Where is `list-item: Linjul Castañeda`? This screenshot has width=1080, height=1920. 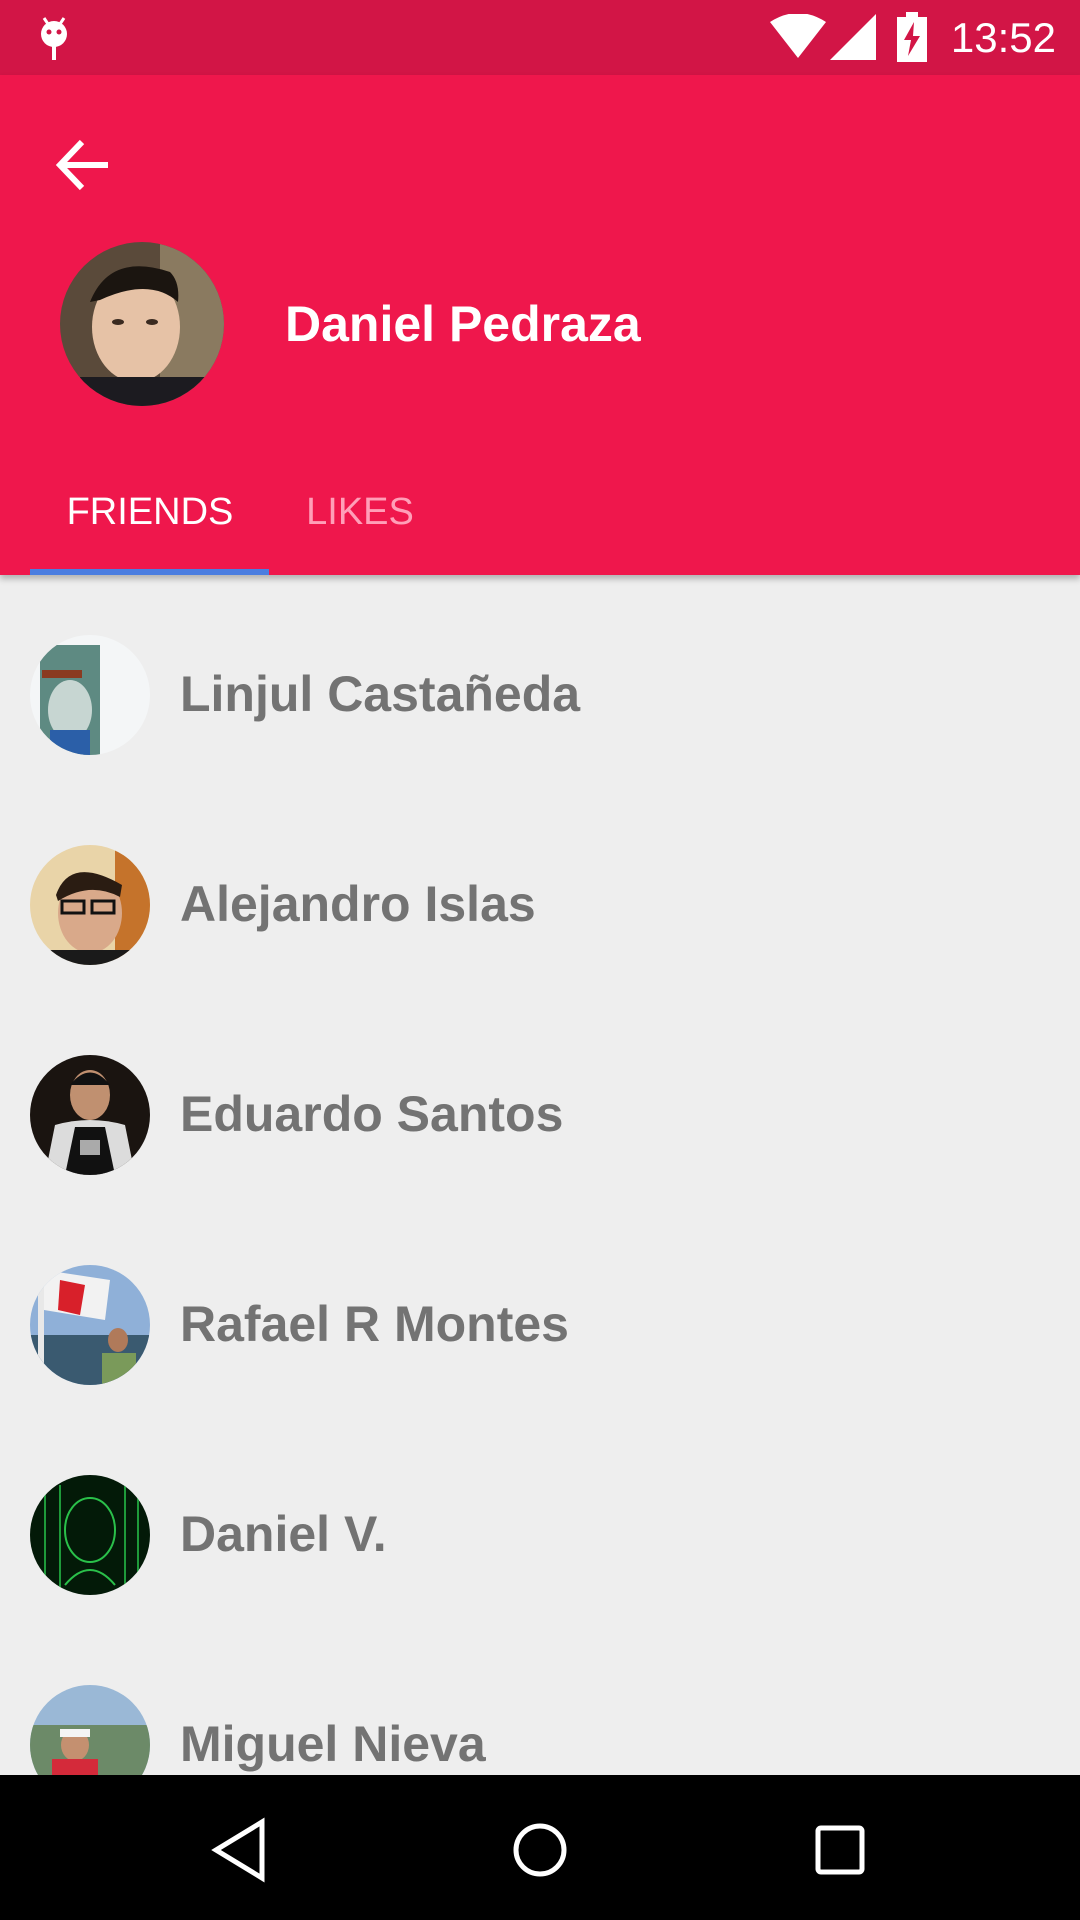 list-item: Linjul Castañeda is located at coordinates (540, 680).